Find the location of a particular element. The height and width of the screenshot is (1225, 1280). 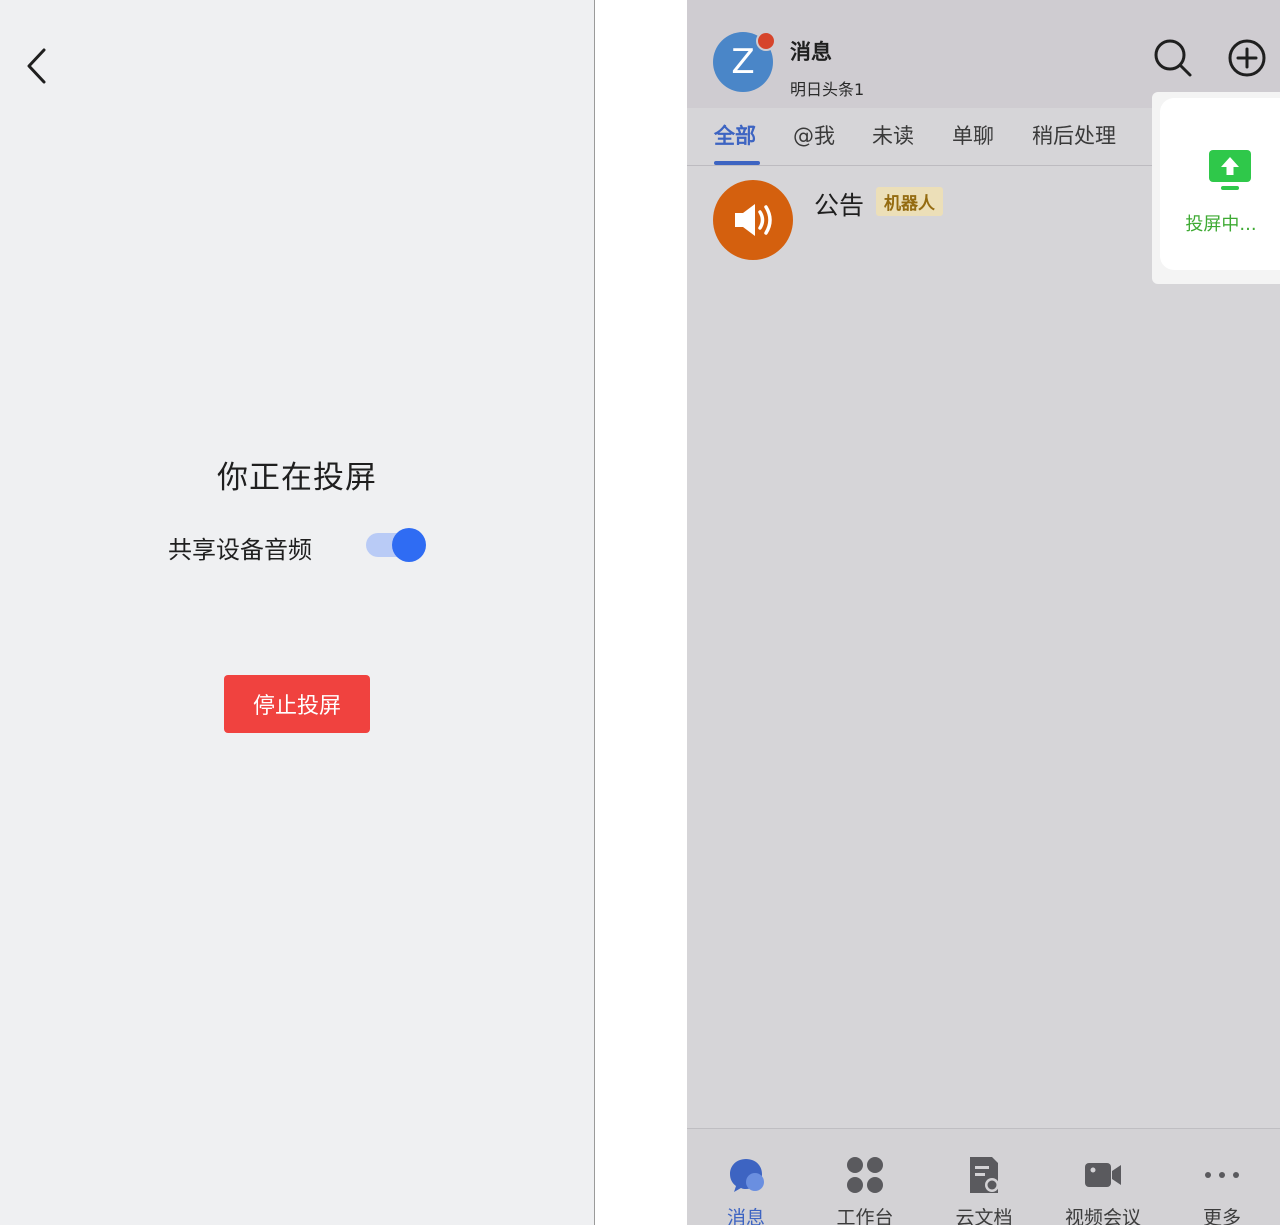

grid-icon is located at coordinates (865, 1175).